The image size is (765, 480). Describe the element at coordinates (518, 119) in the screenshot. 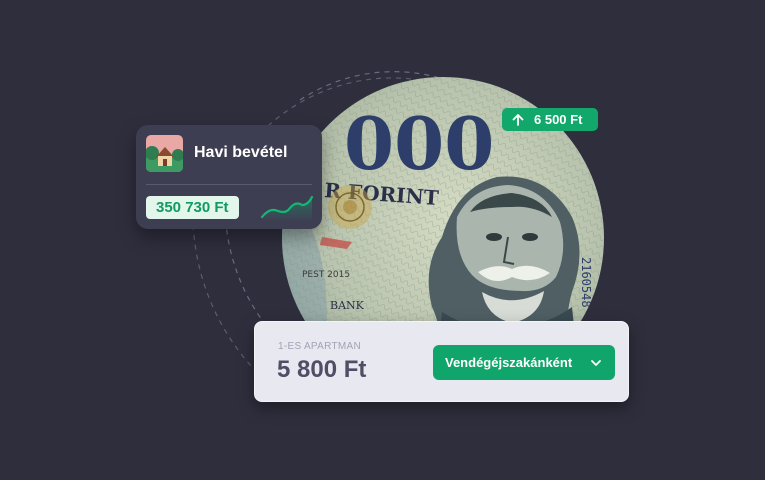

I see `arrow-up-icon` at that location.